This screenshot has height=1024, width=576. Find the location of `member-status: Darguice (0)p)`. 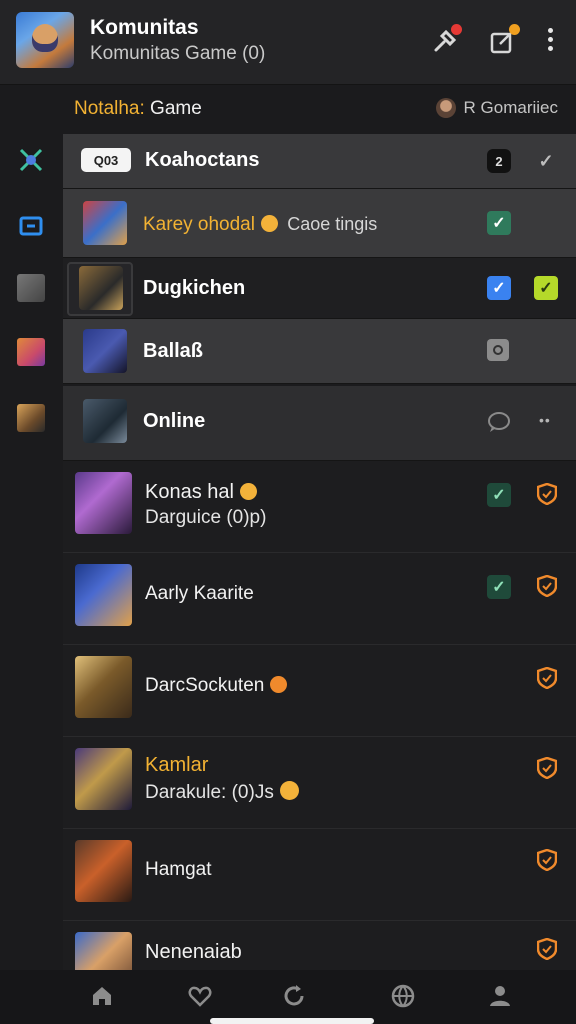

member-status: Darguice (0)p) is located at coordinates (206, 517).